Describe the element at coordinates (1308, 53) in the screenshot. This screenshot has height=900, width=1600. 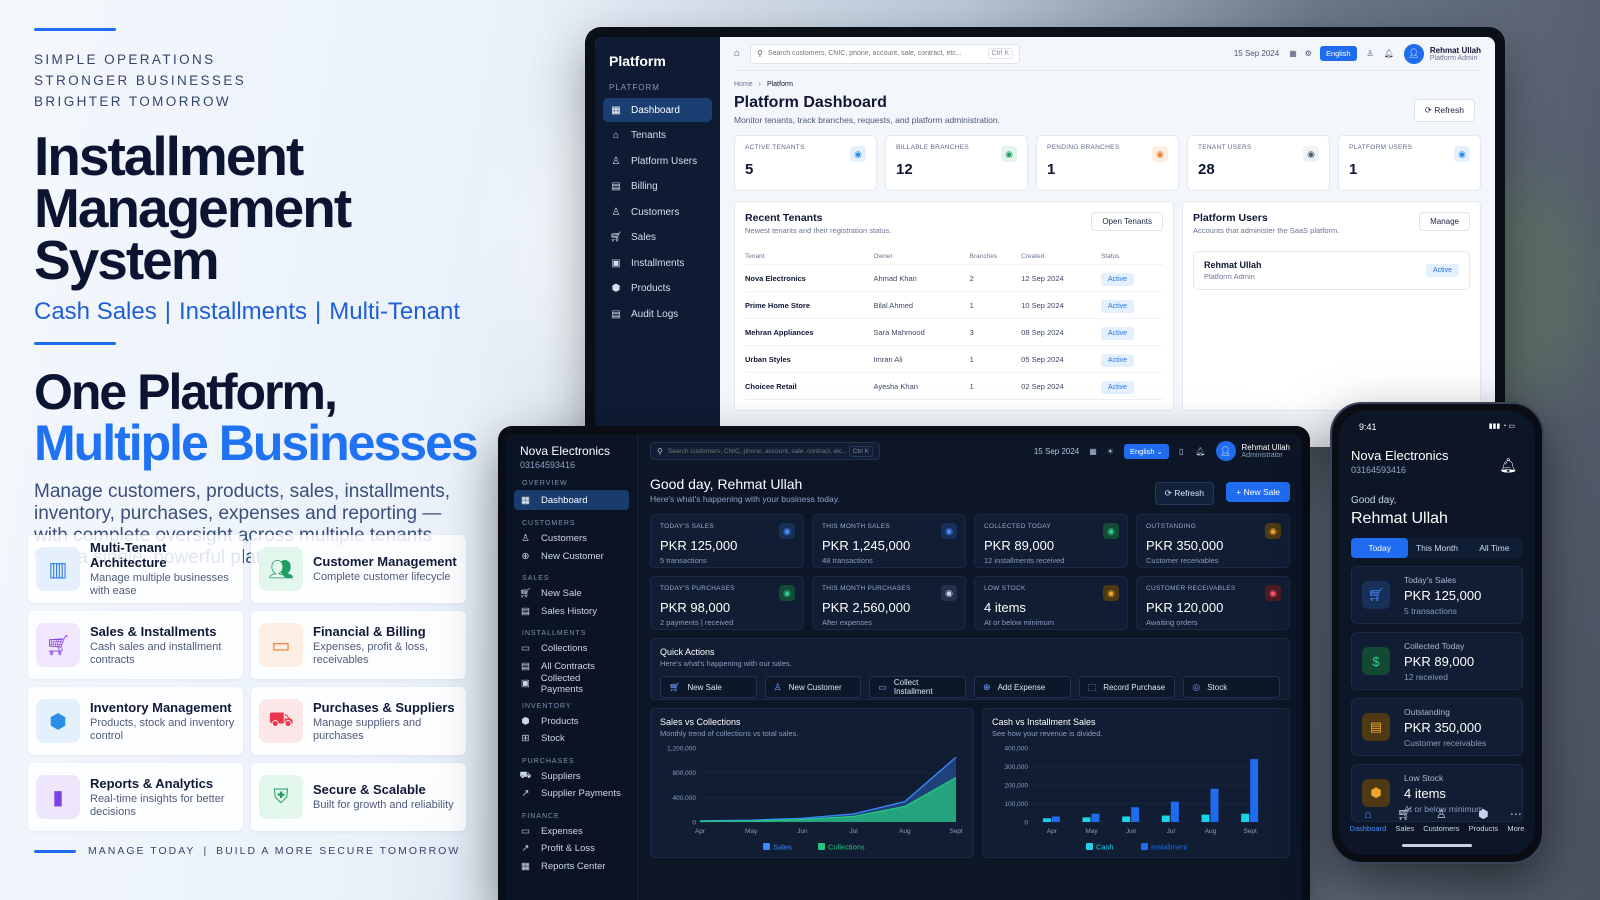
I see `settings-icon: ⚙` at that location.